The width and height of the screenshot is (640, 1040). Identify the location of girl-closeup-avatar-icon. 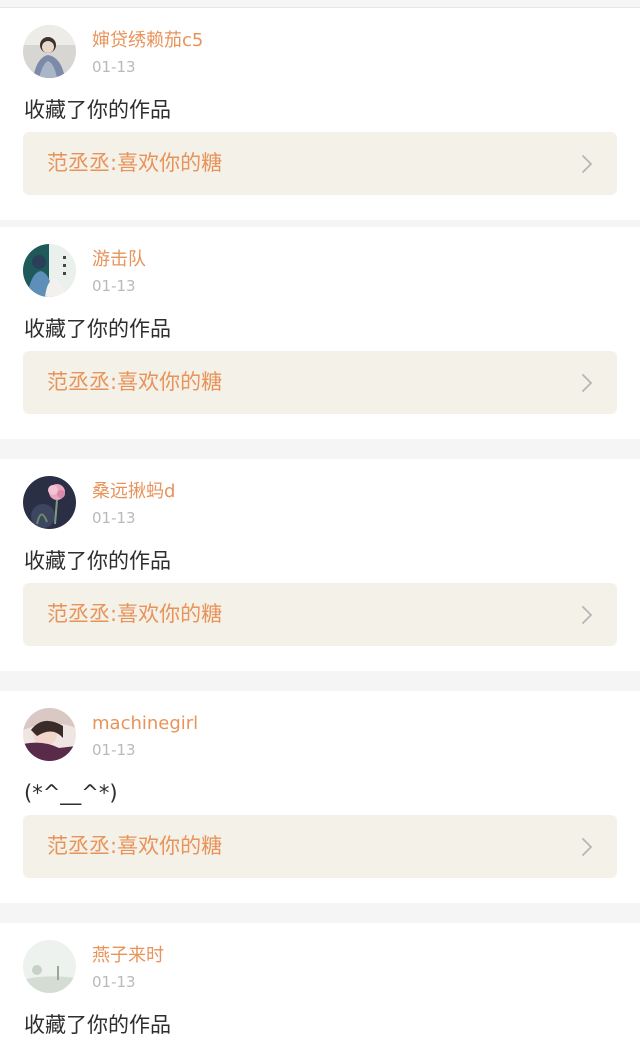
(49, 734).